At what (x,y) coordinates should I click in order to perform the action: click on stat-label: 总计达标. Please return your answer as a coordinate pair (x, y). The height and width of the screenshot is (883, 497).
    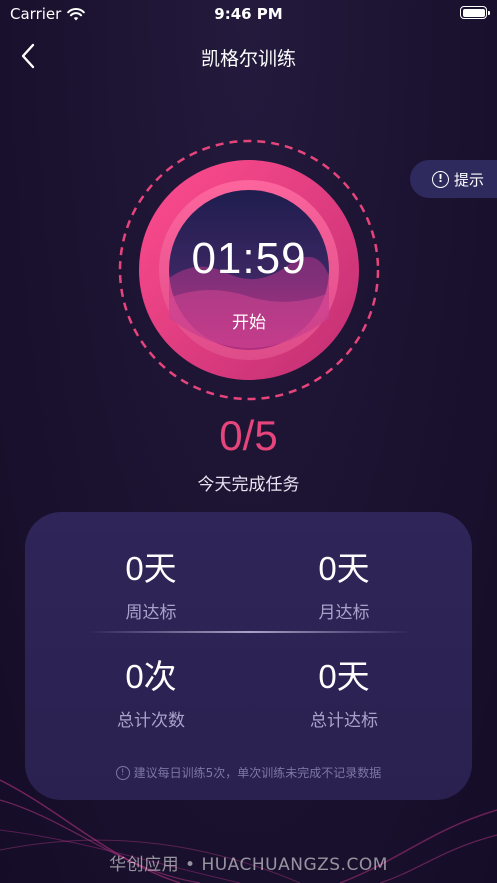
    Looking at the image, I should click on (344, 721).